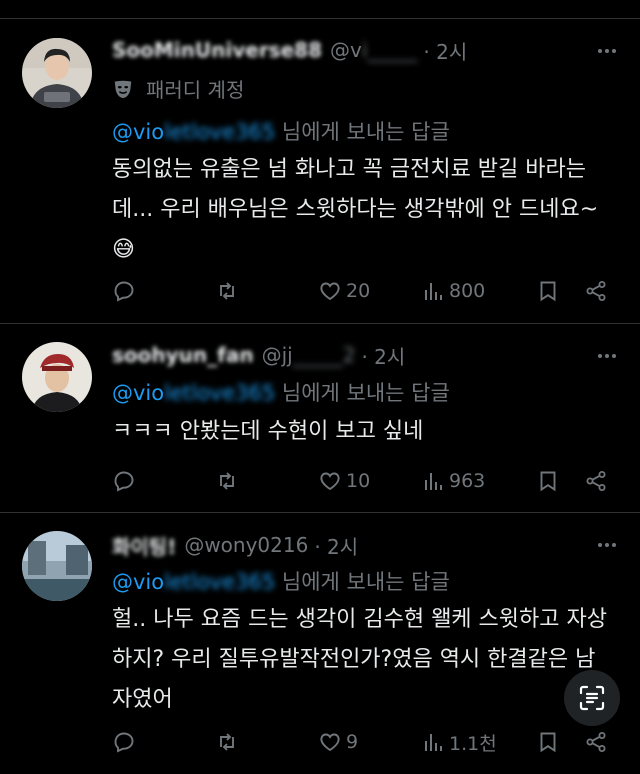 The height and width of the screenshot is (774, 640). What do you see at coordinates (369, 742) in the screenshot?
I see `like-button: 9` at bounding box center [369, 742].